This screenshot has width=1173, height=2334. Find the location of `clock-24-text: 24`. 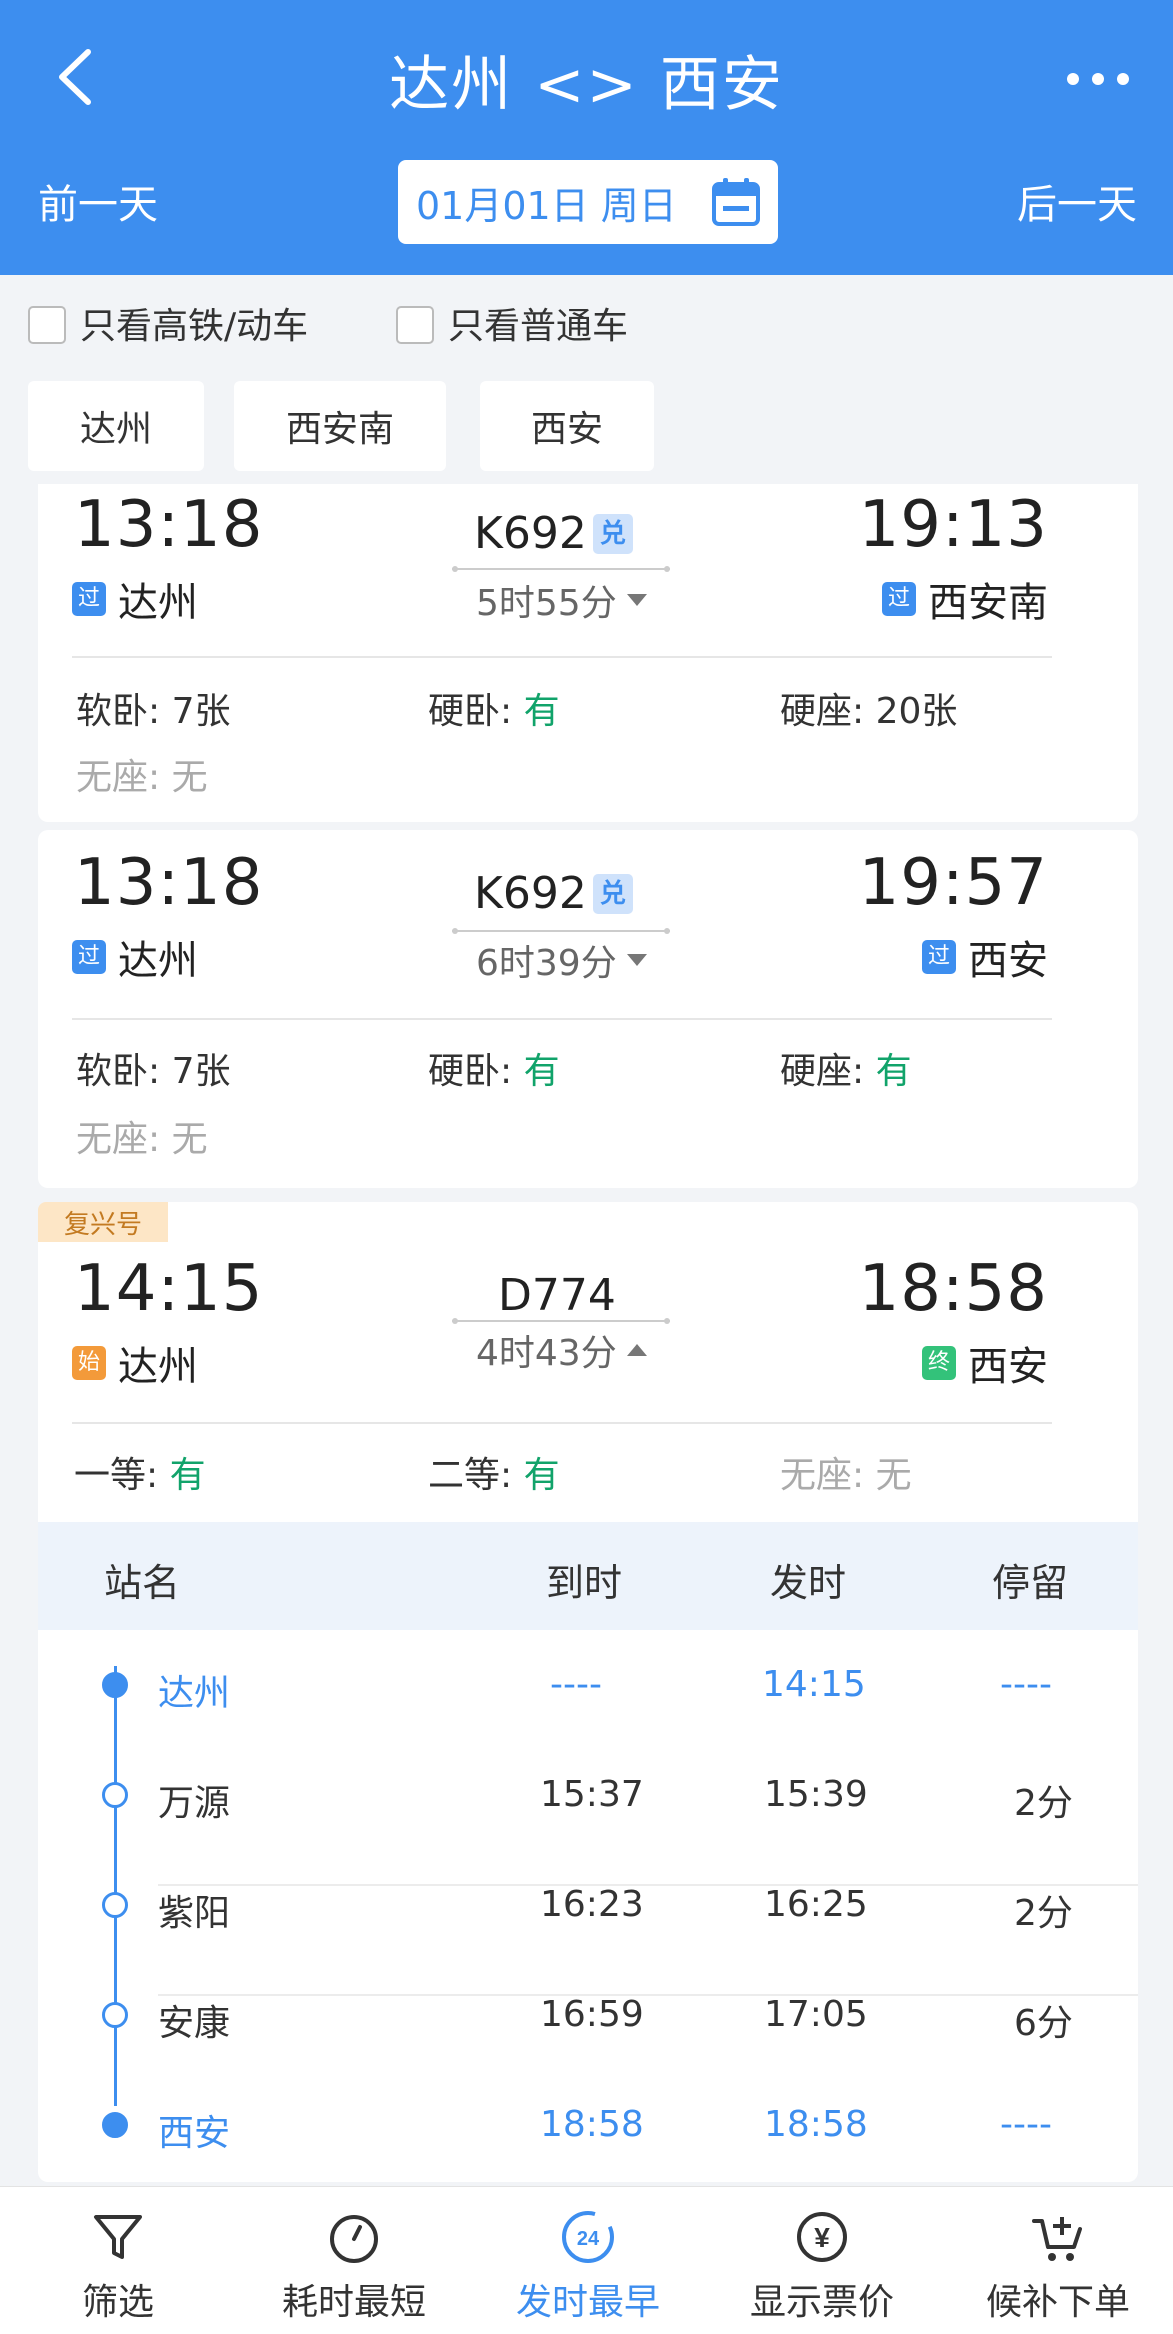

clock-24-text: 24 is located at coordinates (588, 2239).